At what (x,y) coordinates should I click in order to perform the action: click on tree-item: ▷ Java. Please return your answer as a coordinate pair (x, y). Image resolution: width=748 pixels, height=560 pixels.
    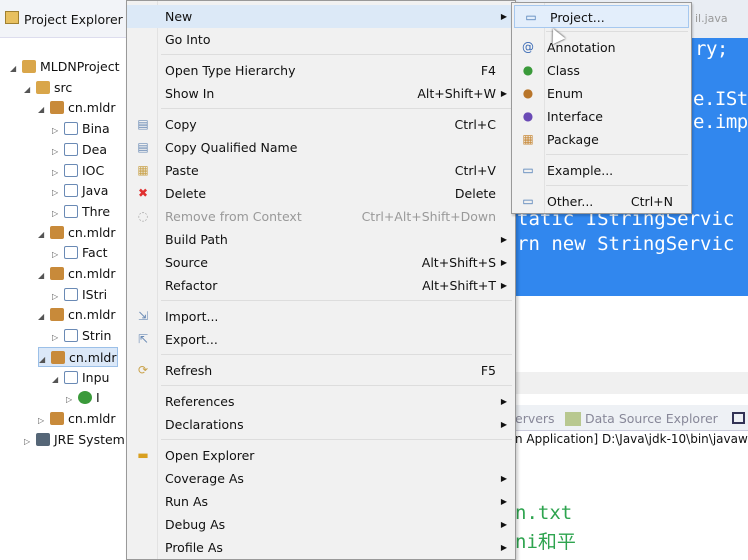
    Looking at the image, I should click on (80, 191).